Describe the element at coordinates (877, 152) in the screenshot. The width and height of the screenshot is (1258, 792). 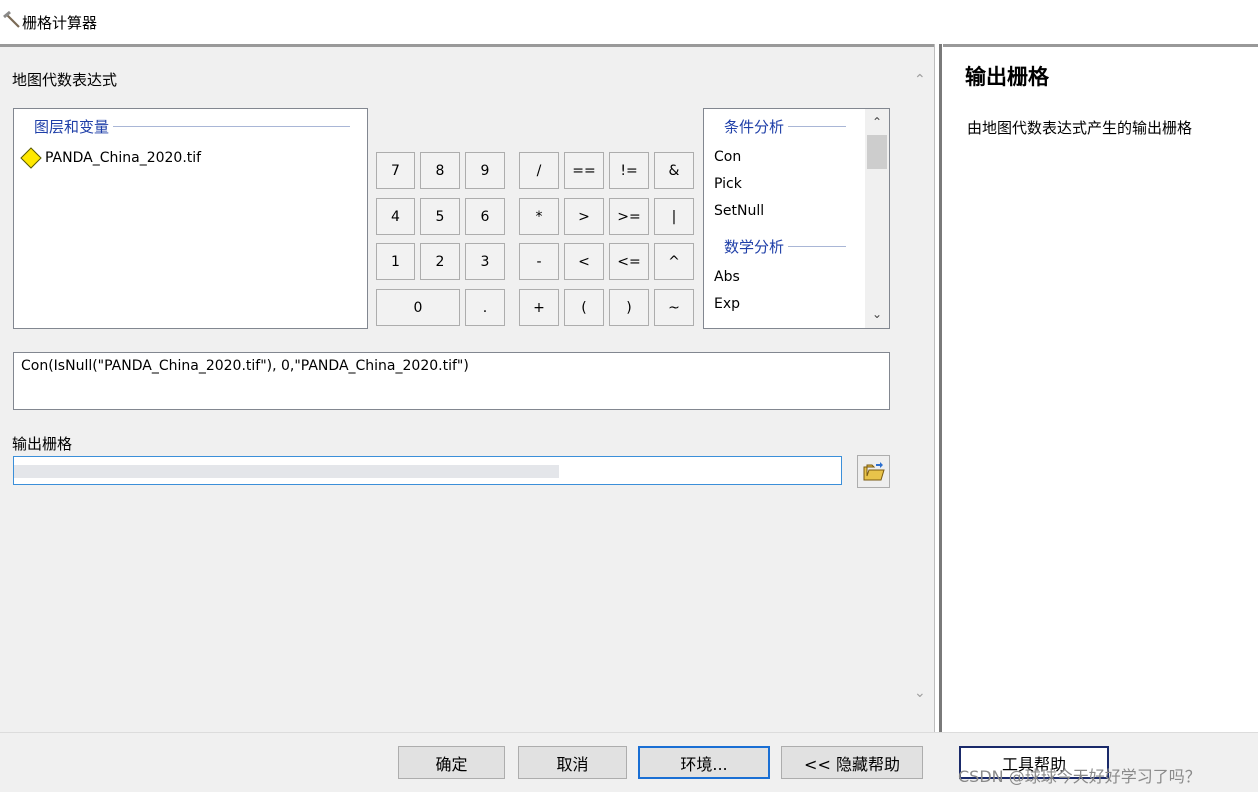
I see `functions-scroll-thumb` at that location.